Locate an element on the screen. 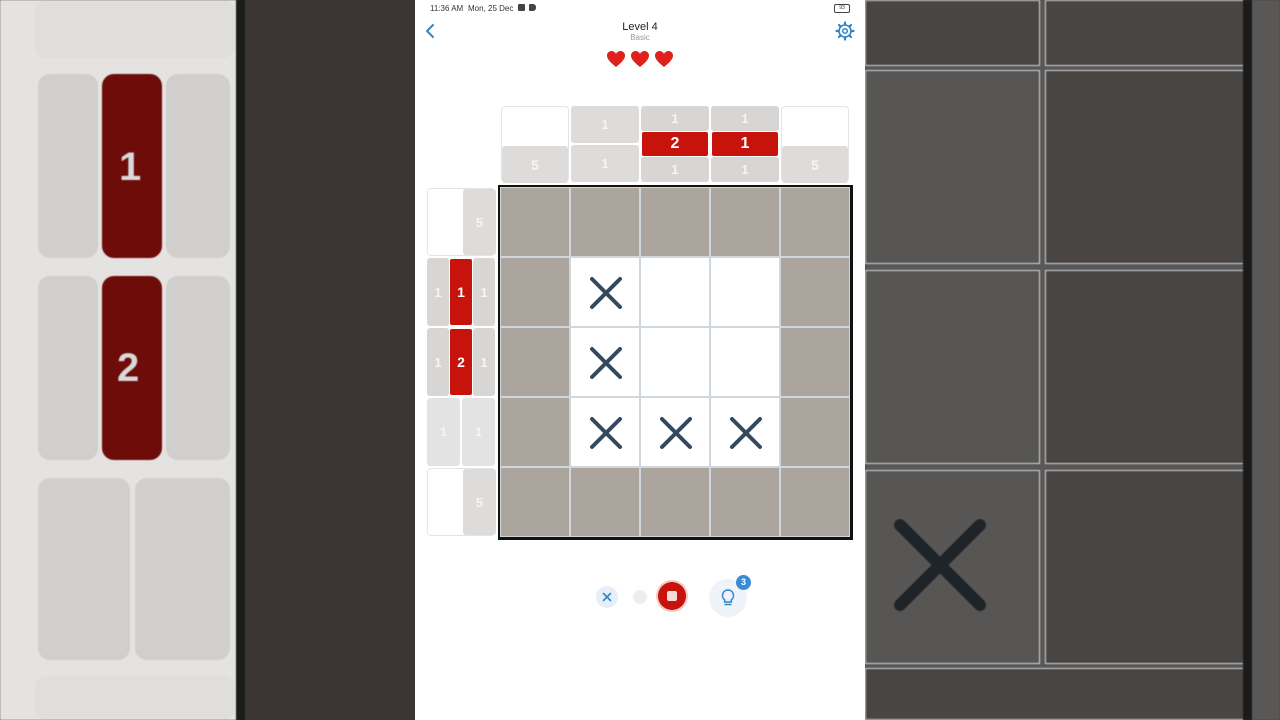 The width and height of the screenshot is (1280, 720). background-num: 1 is located at coordinates (130, 167).